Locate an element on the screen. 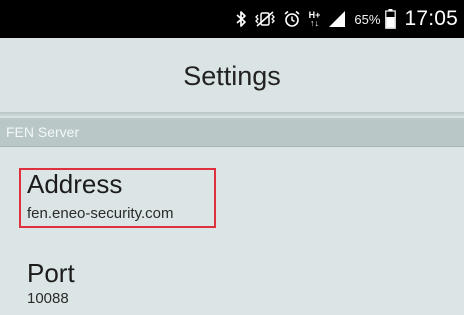 The height and width of the screenshot is (315, 464). preference-summary: 10088 is located at coordinates (48, 298).